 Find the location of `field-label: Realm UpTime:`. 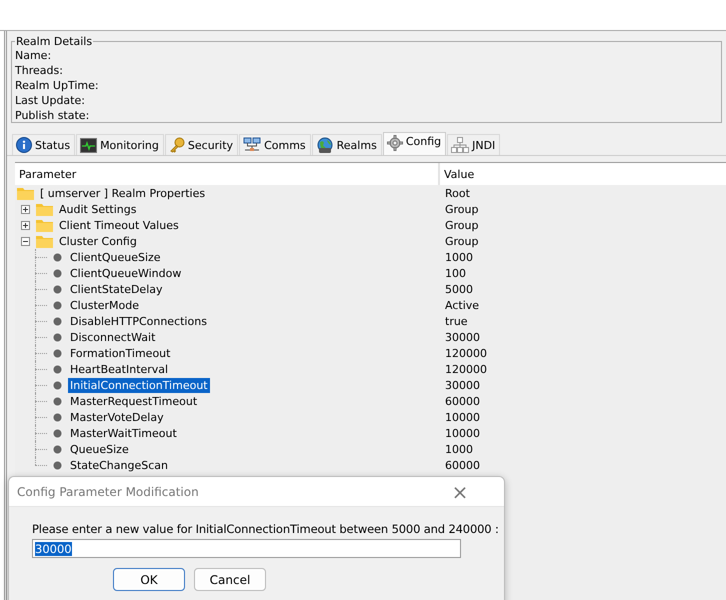

field-label: Realm UpTime: is located at coordinates (57, 85).